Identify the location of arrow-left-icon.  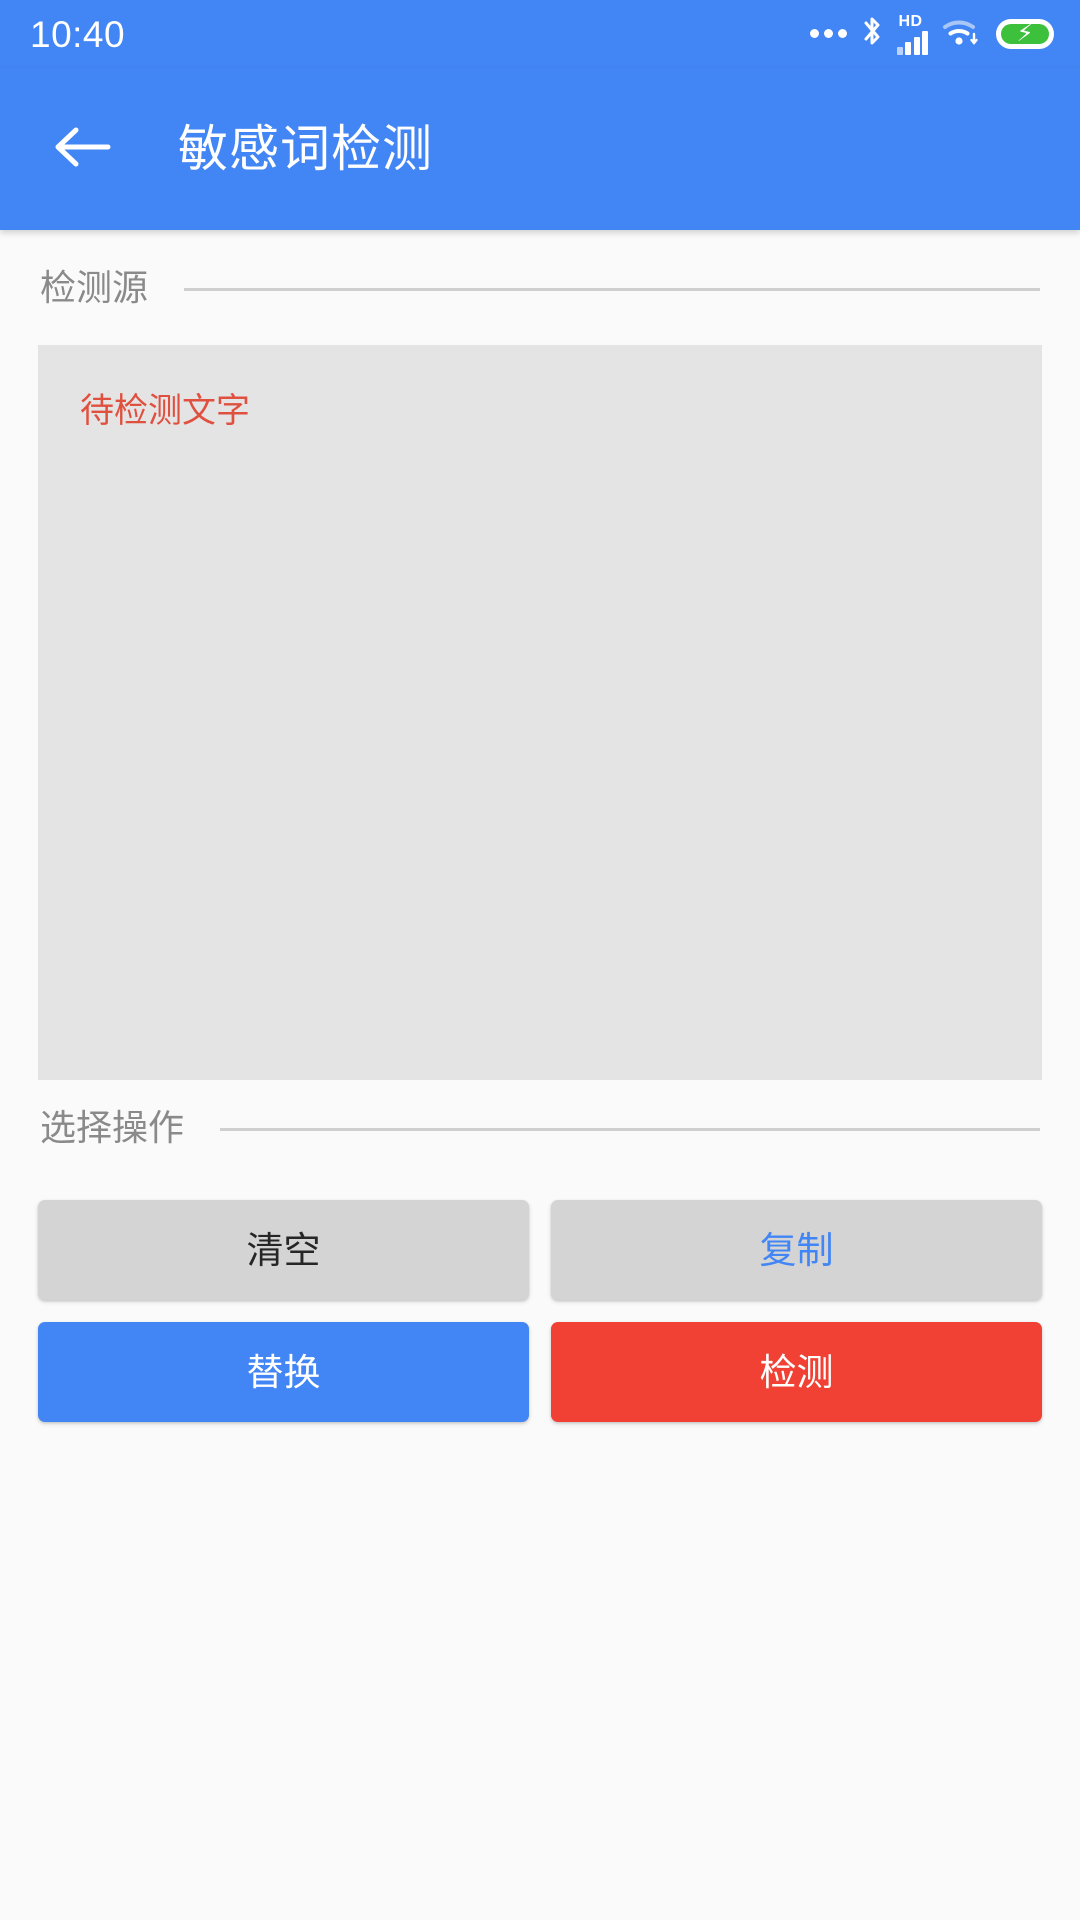
(82, 149).